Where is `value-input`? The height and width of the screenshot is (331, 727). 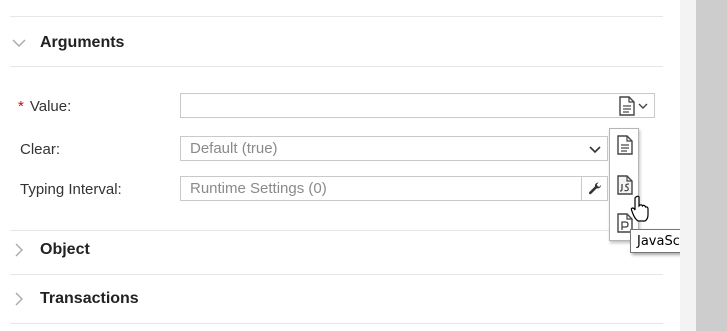
value-input is located at coordinates (417, 105).